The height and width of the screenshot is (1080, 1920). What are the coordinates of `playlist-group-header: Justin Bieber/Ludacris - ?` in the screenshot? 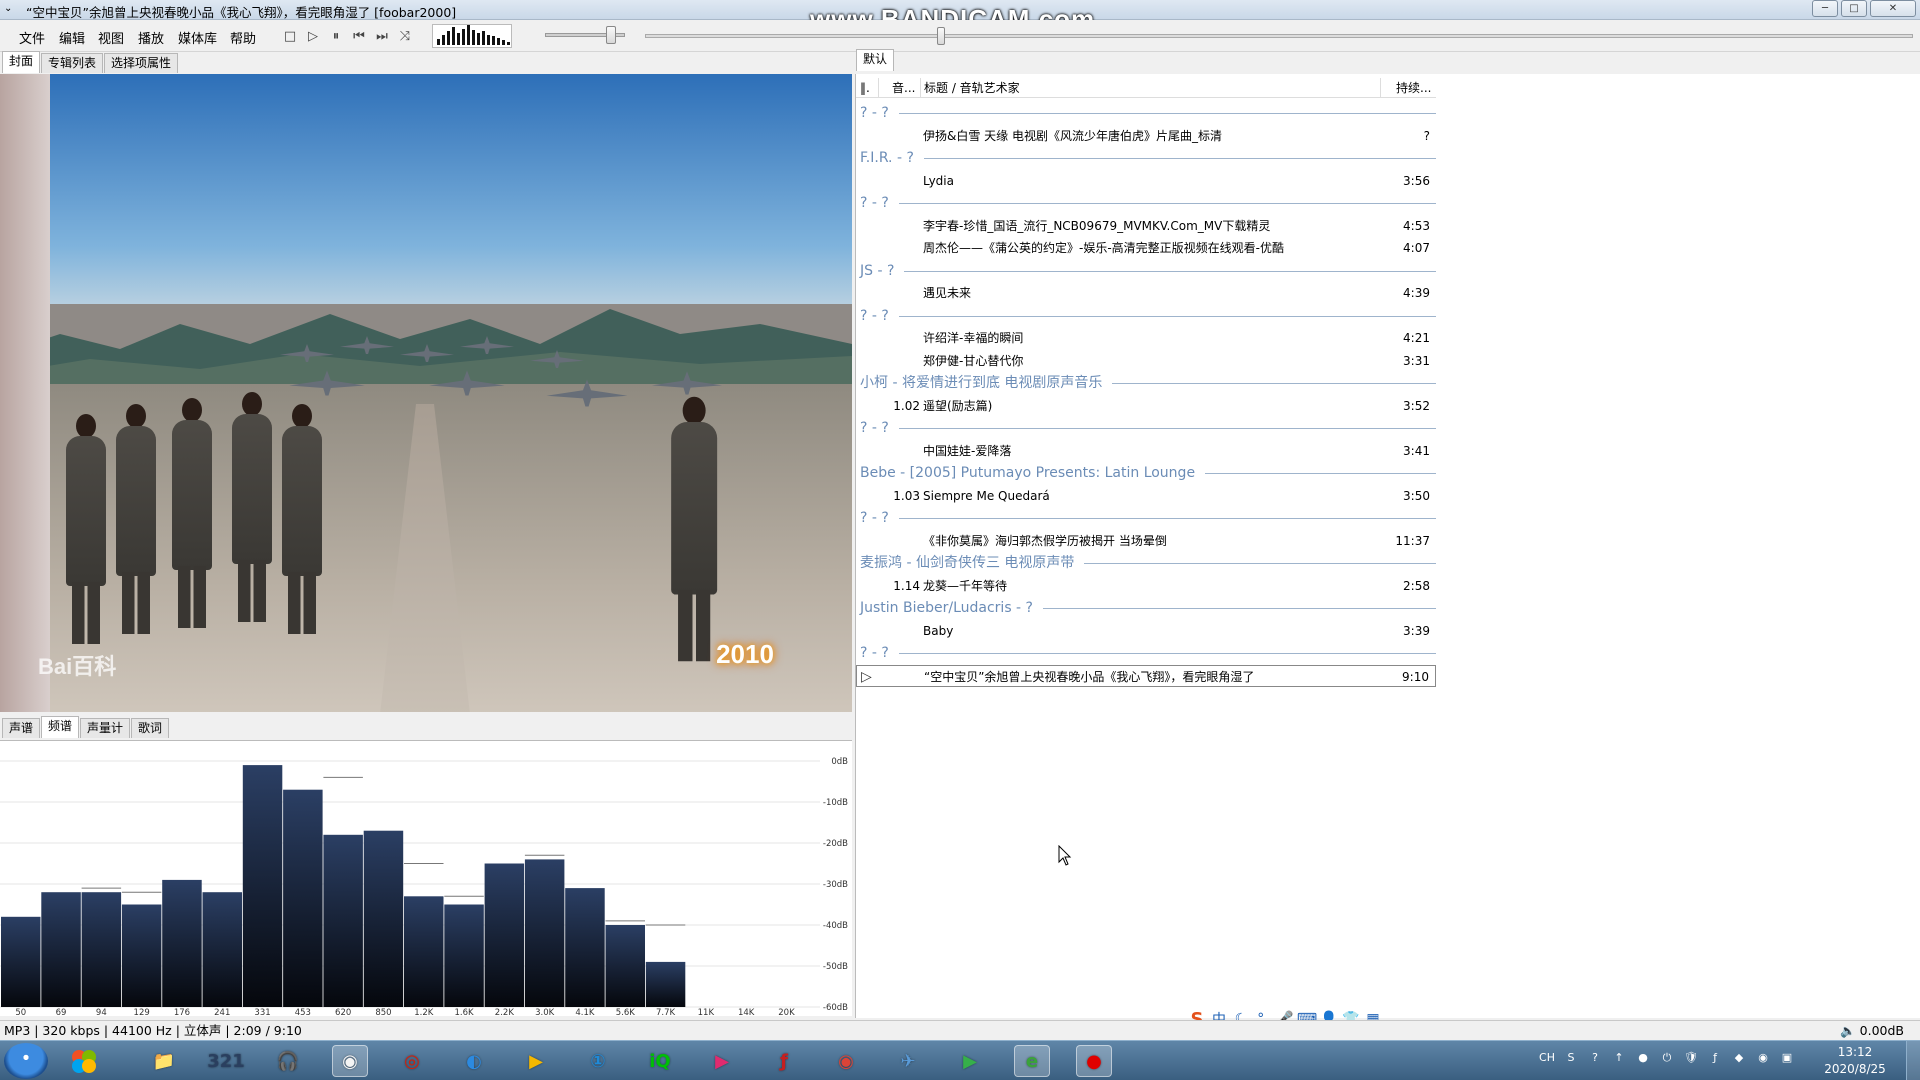 It's located at (1148, 608).